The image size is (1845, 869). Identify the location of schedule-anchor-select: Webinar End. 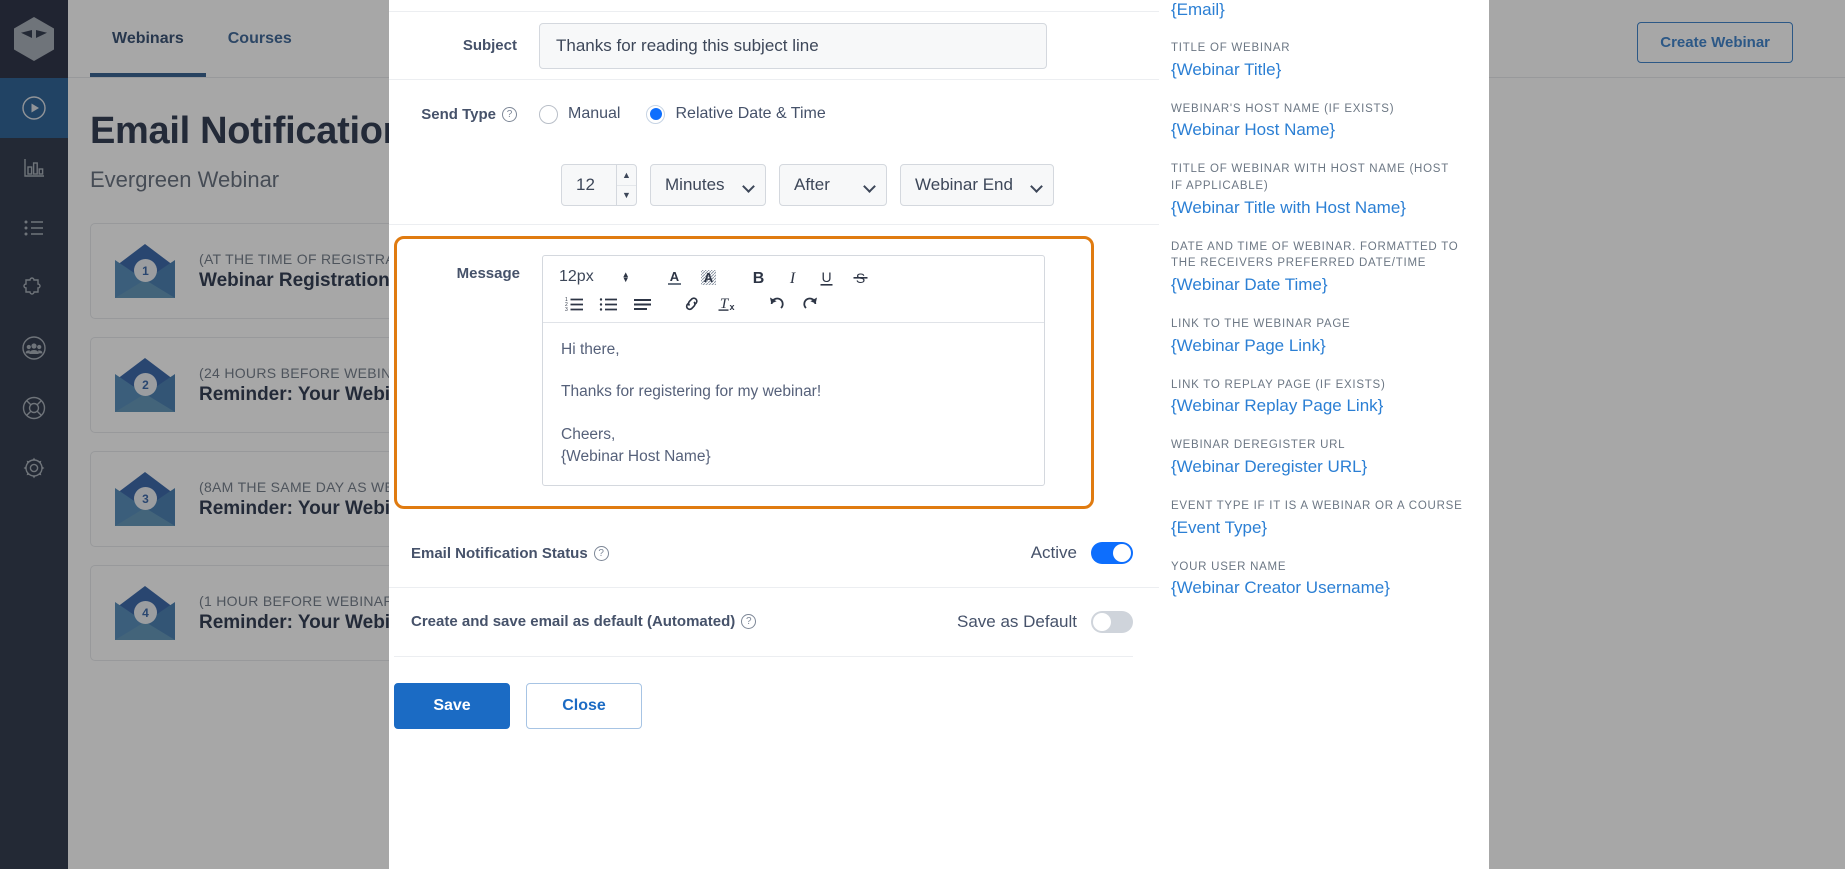
(977, 185).